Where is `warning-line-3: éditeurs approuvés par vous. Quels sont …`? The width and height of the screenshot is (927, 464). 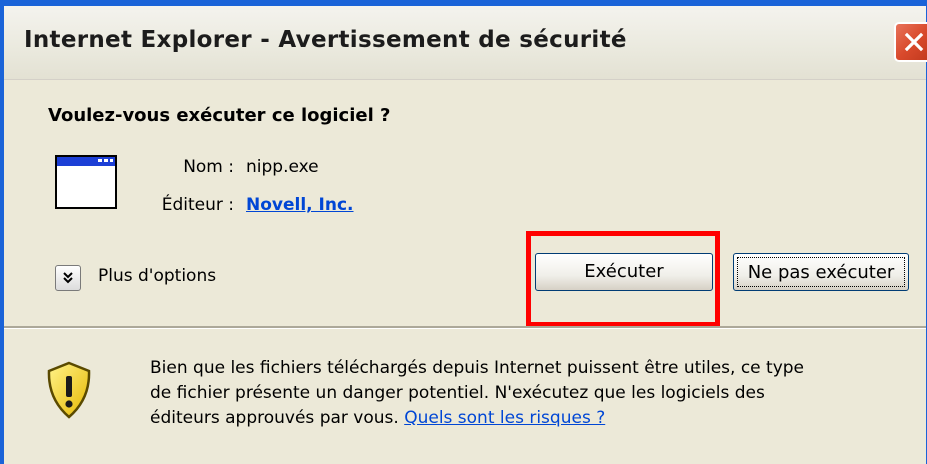
warning-line-3: éditeurs approuvés par vous. Quels sont … is located at coordinates (530, 418).